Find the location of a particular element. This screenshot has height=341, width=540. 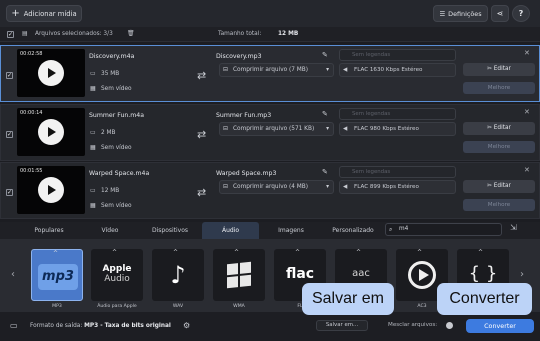

audio-track-label: FLAC 980 Kbps Estéreo is located at coordinates (386, 129).